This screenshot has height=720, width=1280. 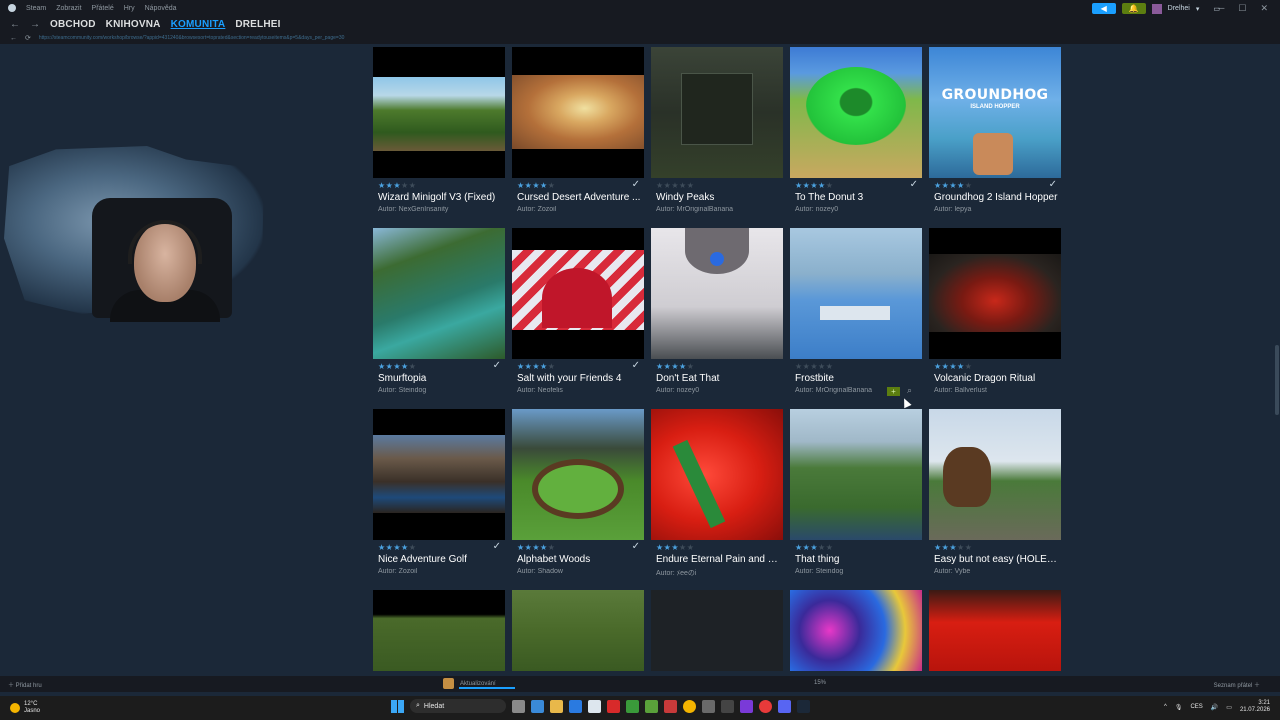 I want to click on scrollbar, so click(x=1276, y=360).